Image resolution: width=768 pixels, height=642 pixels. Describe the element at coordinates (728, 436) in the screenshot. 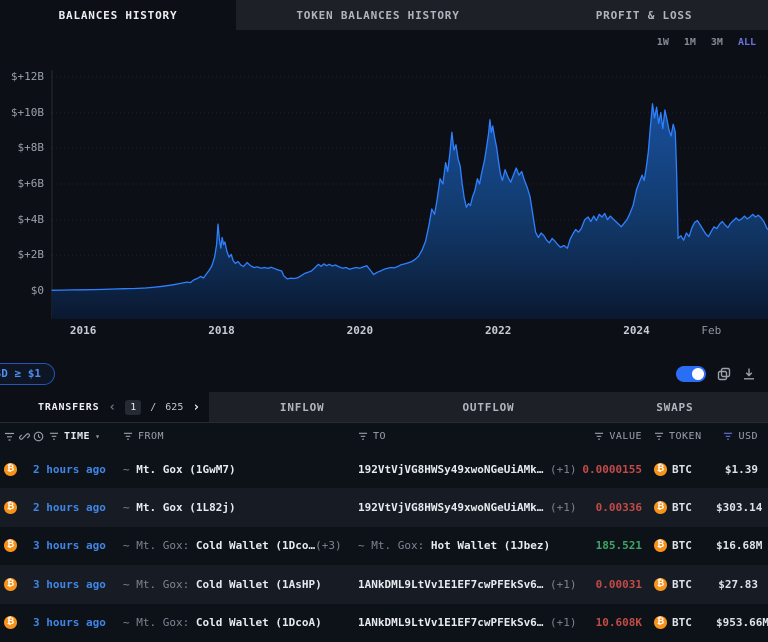

I see `filter-usd-icon` at that location.